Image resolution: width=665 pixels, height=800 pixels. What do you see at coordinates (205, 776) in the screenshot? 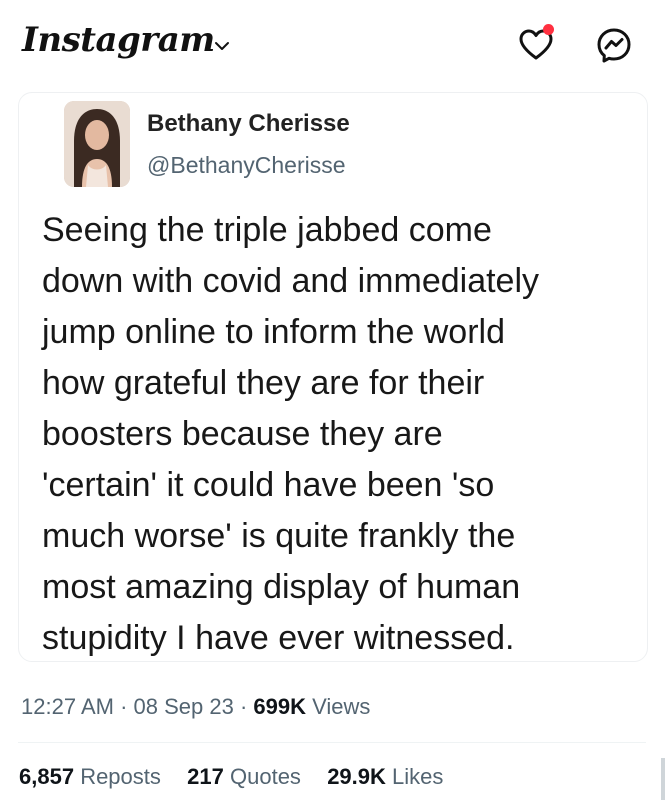
I see `quotes-count: 217` at bounding box center [205, 776].